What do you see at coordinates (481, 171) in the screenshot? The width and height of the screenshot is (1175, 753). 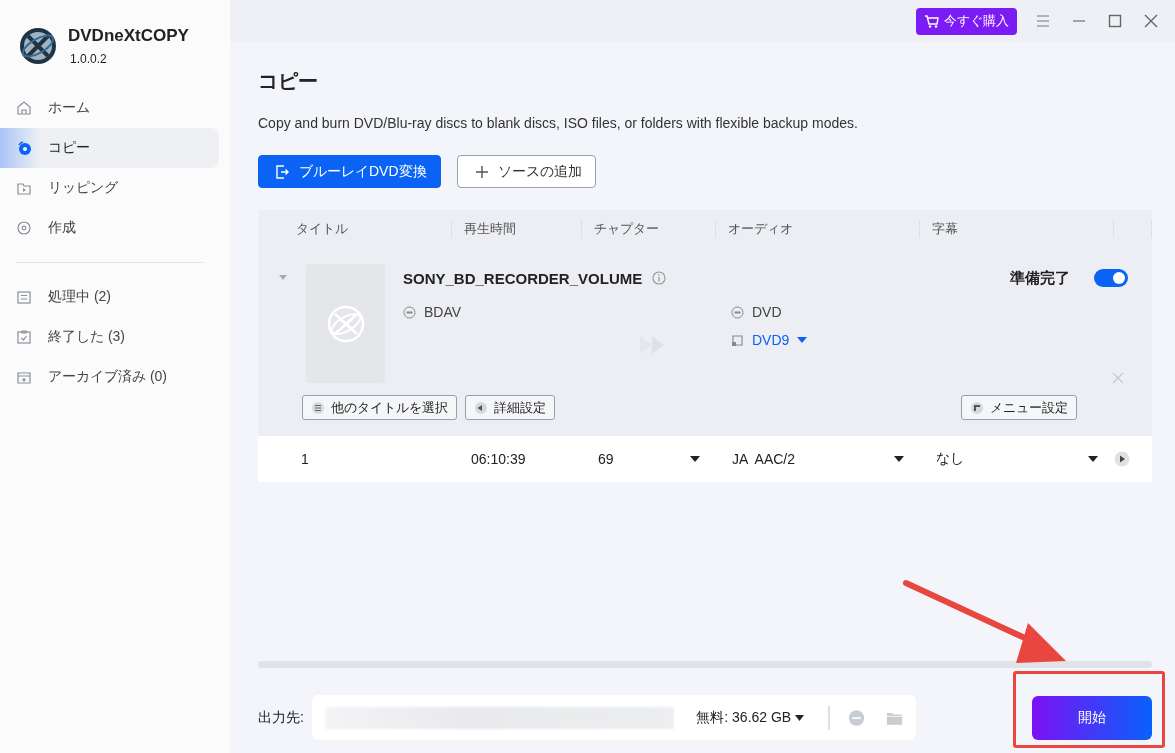 I see `plus-icon` at bounding box center [481, 171].